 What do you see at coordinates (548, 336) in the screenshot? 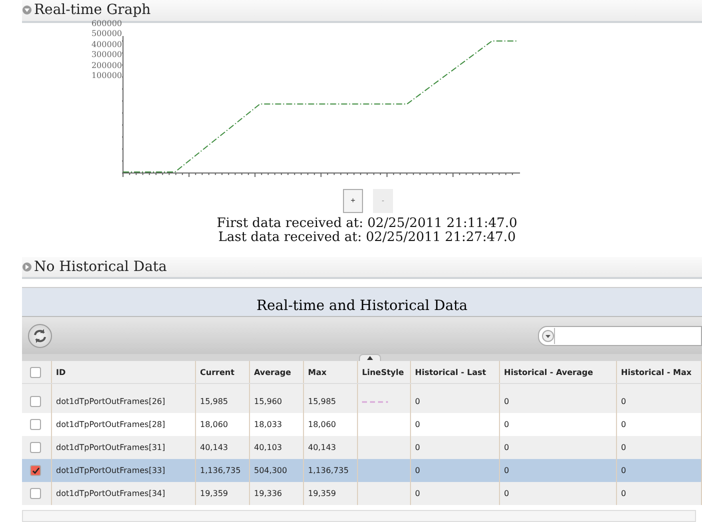
I see `caret-icon` at bounding box center [548, 336].